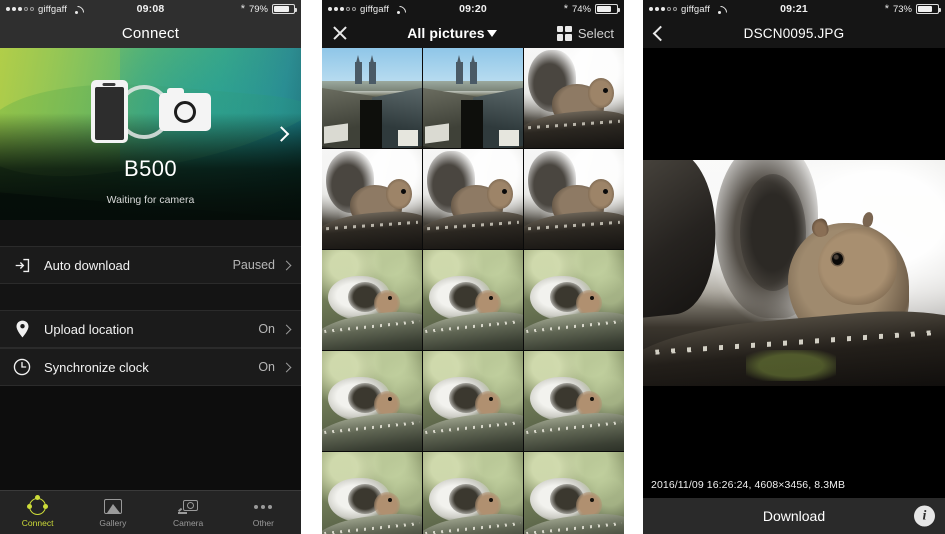  I want to click on viewer-action-bar: Download i, so click(794, 516).